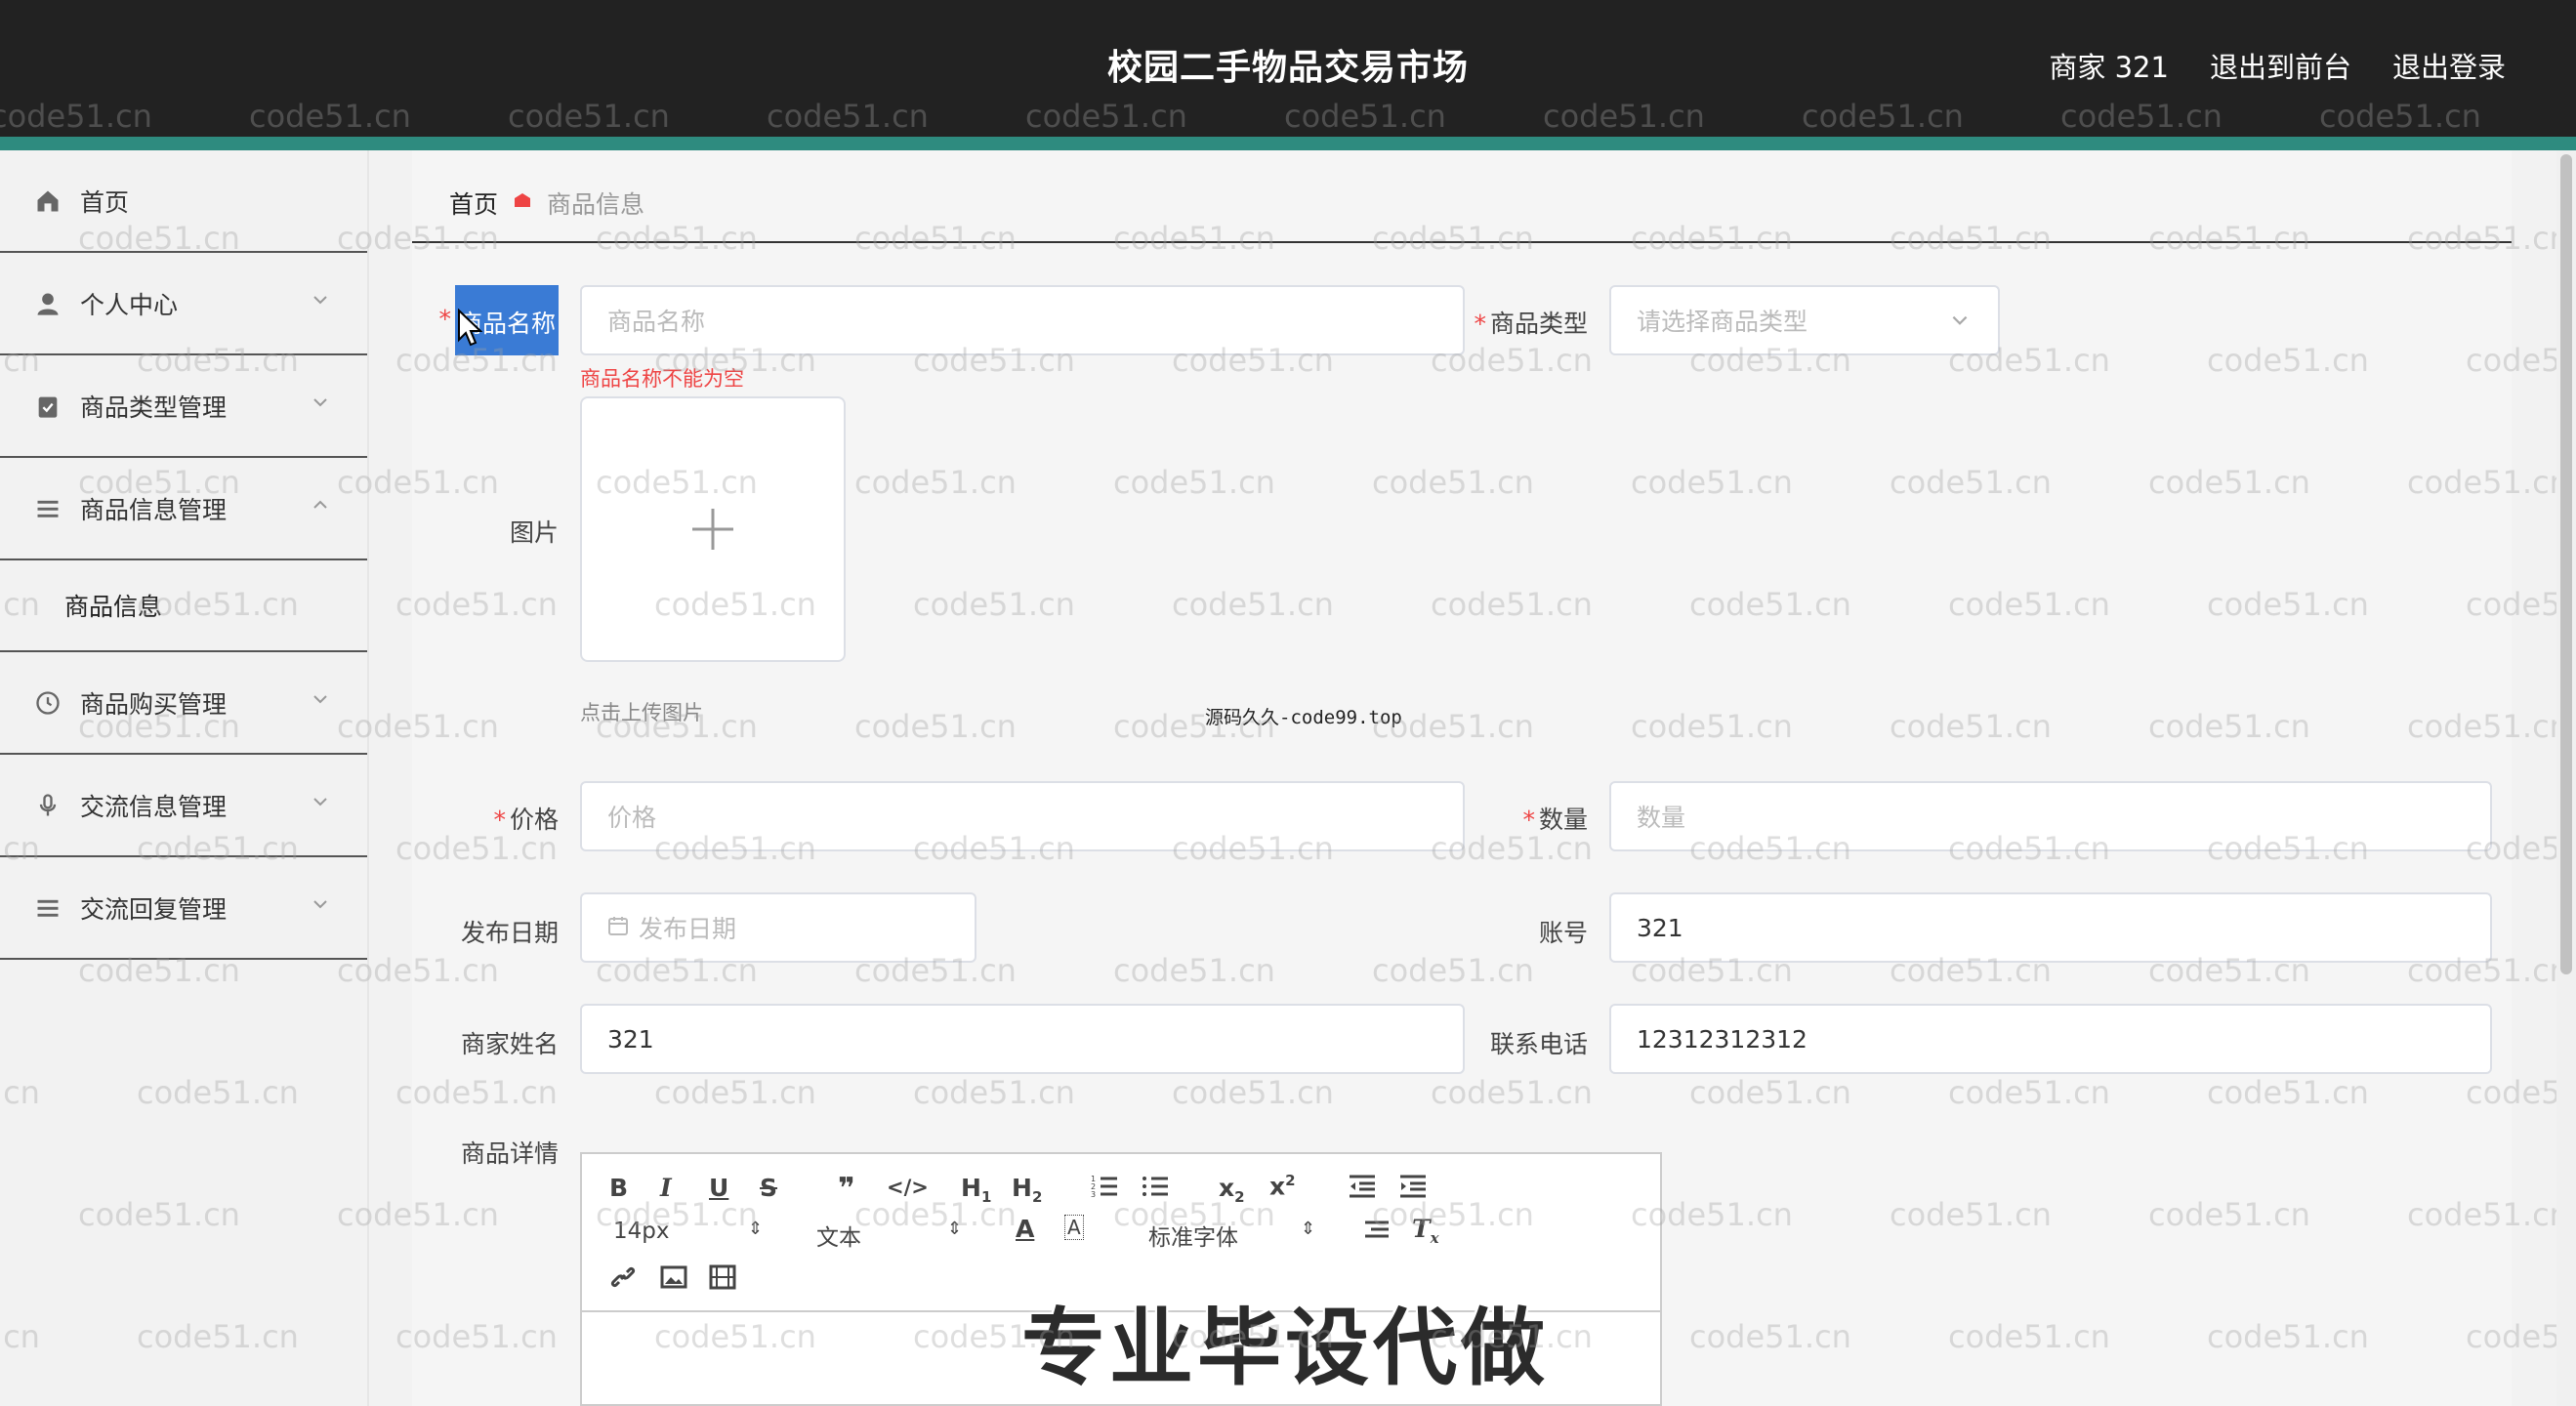 The width and height of the screenshot is (2576, 1406). Describe the element at coordinates (522, 203) in the screenshot. I see `breadcrumb-separator-icon` at that location.